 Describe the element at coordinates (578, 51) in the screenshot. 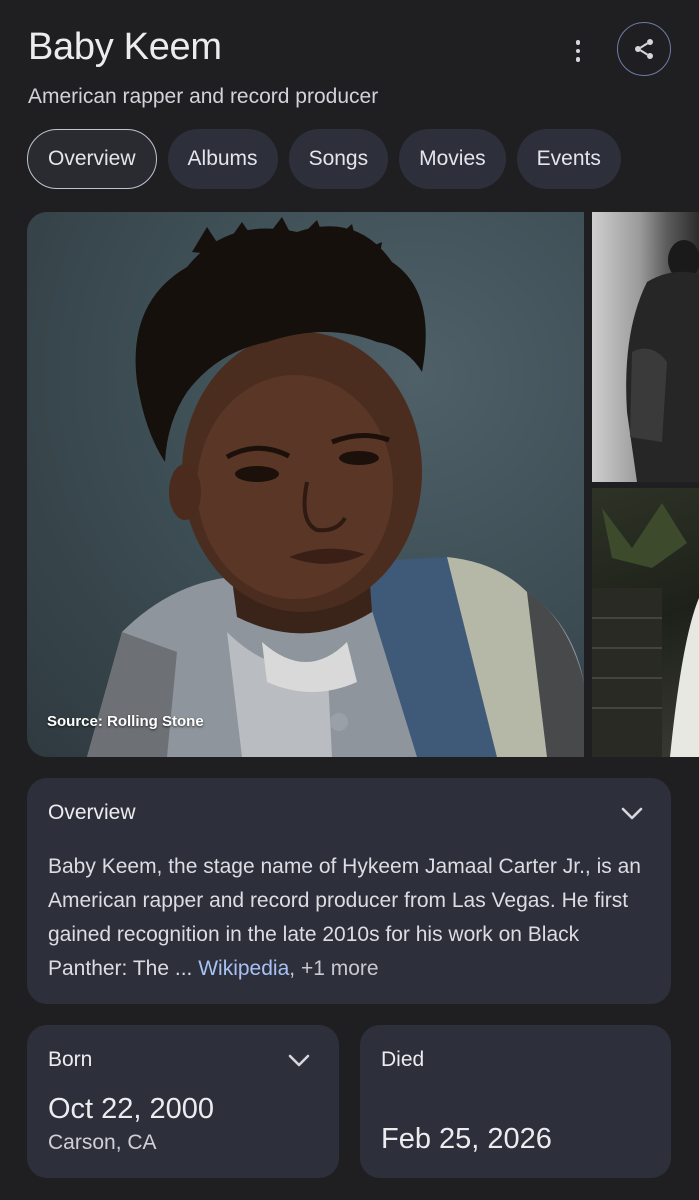

I see `more-options-button` at that location.